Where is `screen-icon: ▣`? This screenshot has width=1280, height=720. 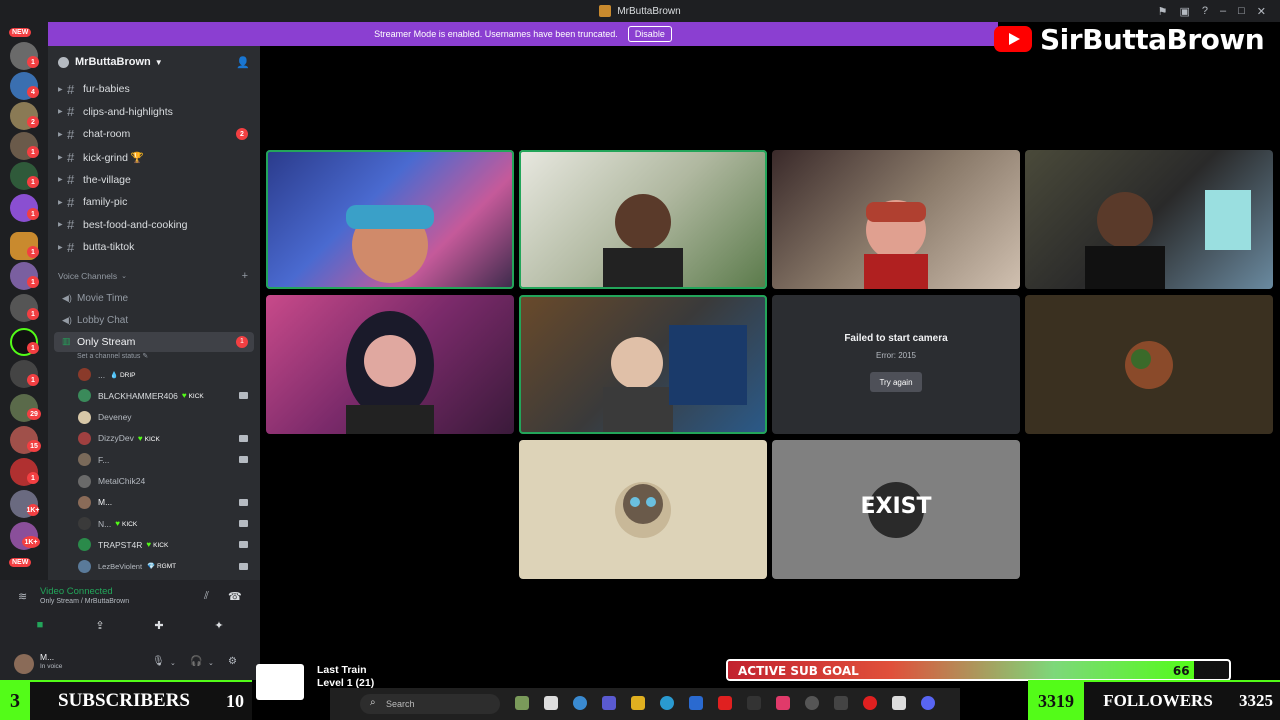 screen-icon: ▣ is located at coordinates (1184, 11).